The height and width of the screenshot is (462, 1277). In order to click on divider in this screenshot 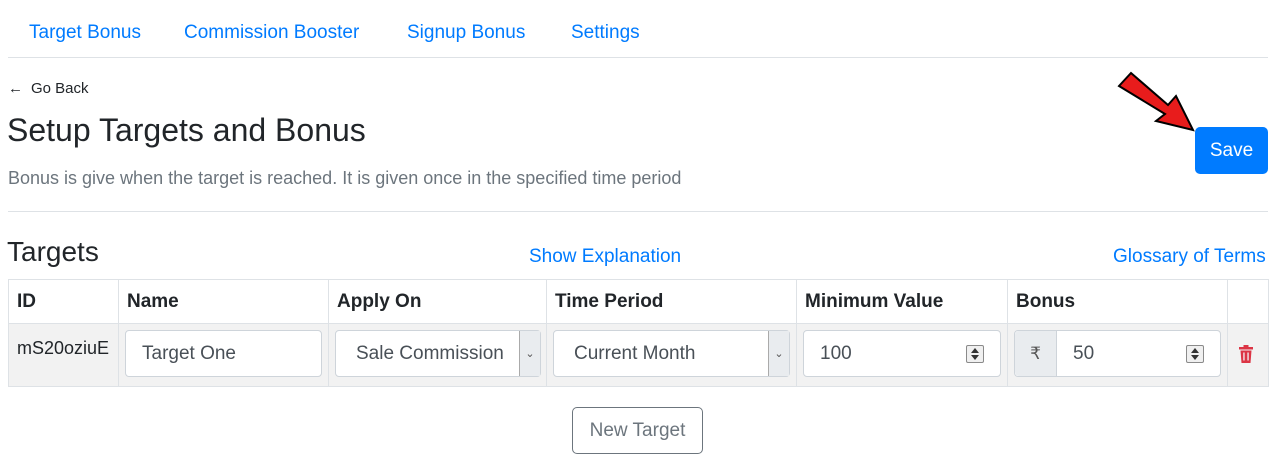, I will do `click(638, 211)`.